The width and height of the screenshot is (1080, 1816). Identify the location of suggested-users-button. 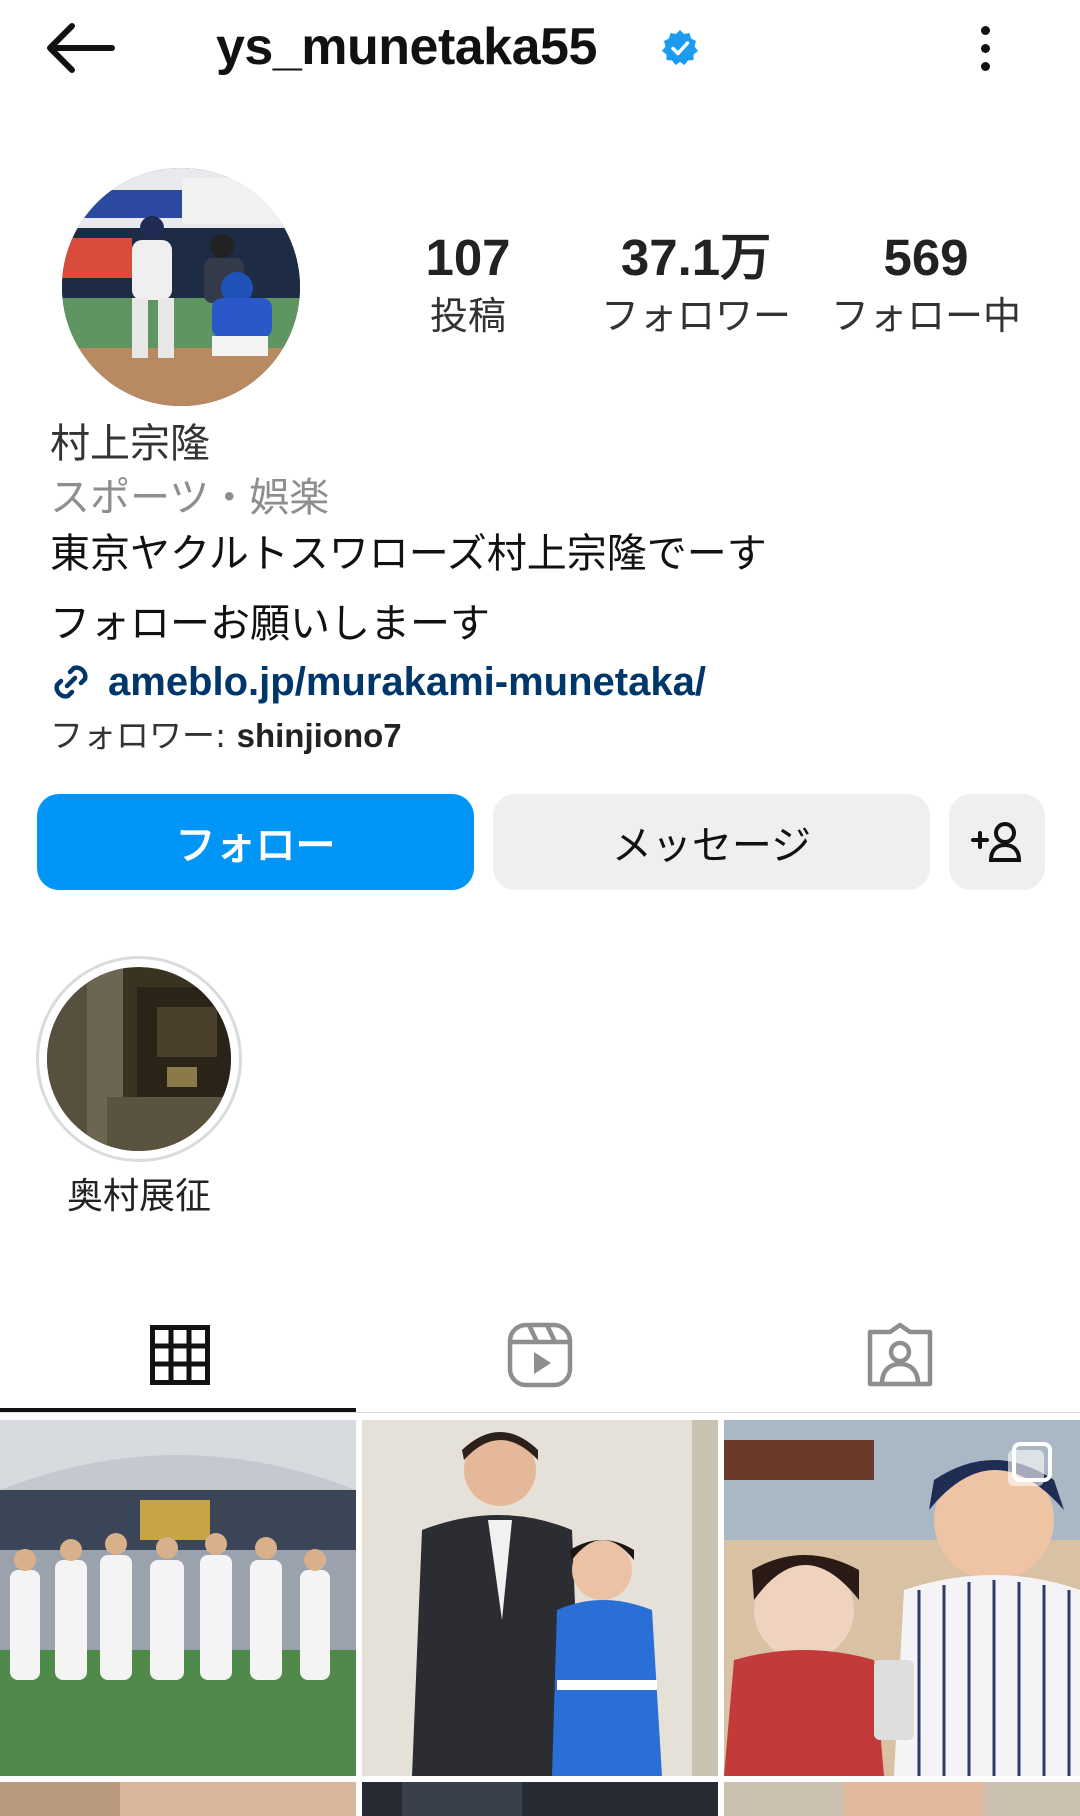
(997, 842).